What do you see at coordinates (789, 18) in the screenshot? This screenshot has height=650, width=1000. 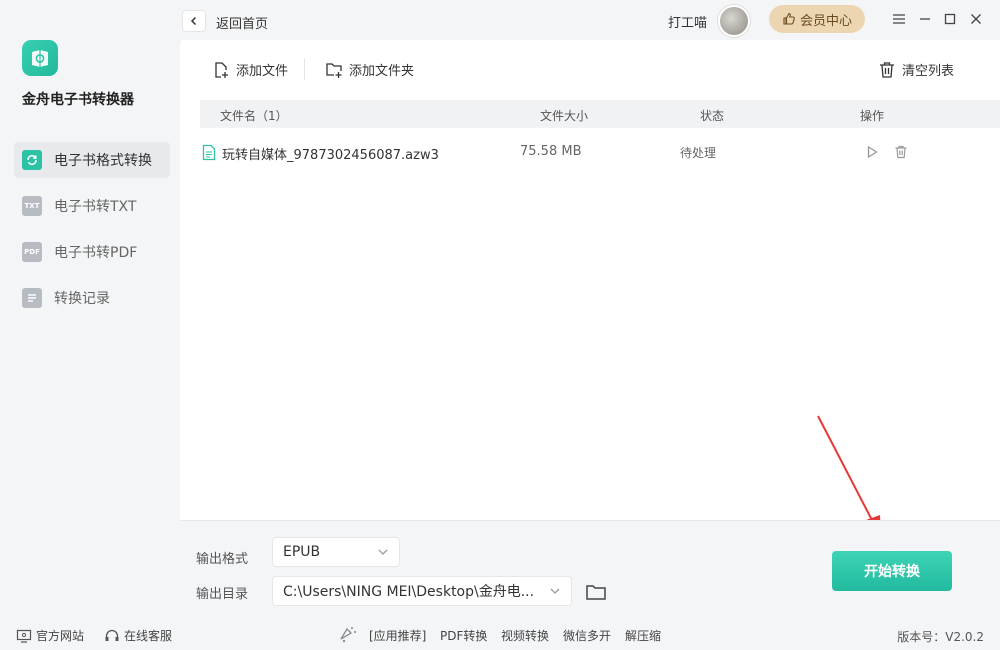 I see `thumbs-up-icon` at bounding box center [789, 18].